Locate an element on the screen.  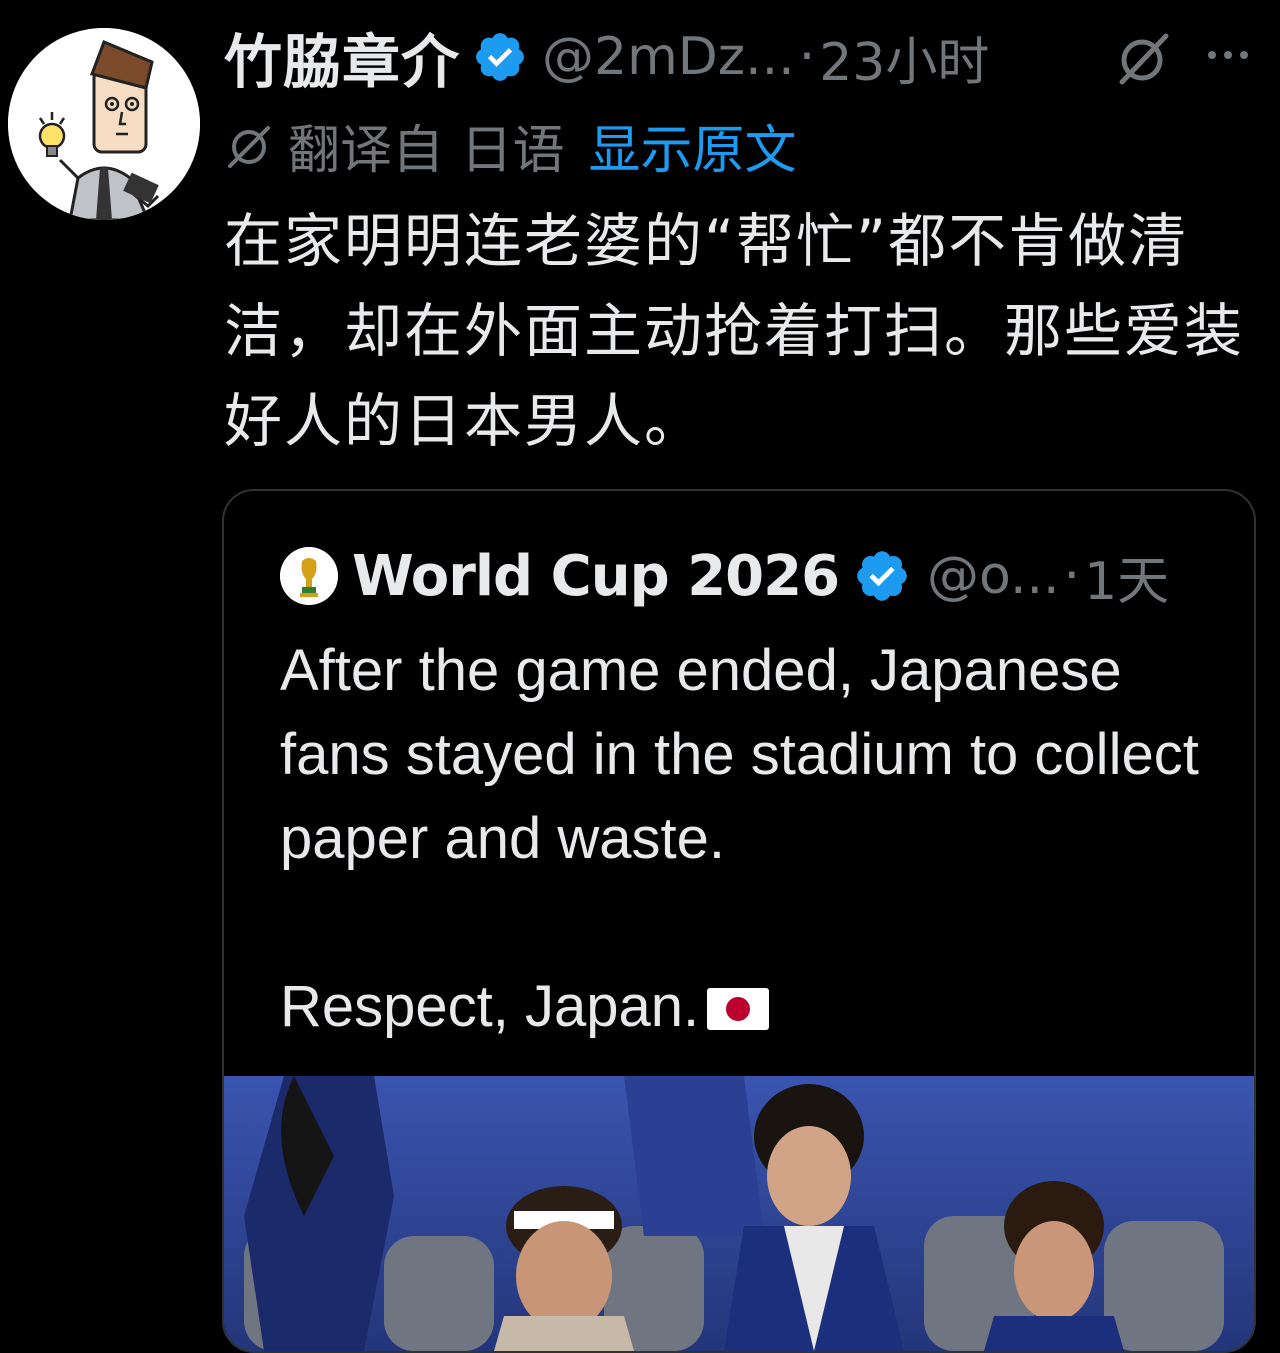
translated-from-label: 翻译自 日语 is located at coordinates (426, 150).